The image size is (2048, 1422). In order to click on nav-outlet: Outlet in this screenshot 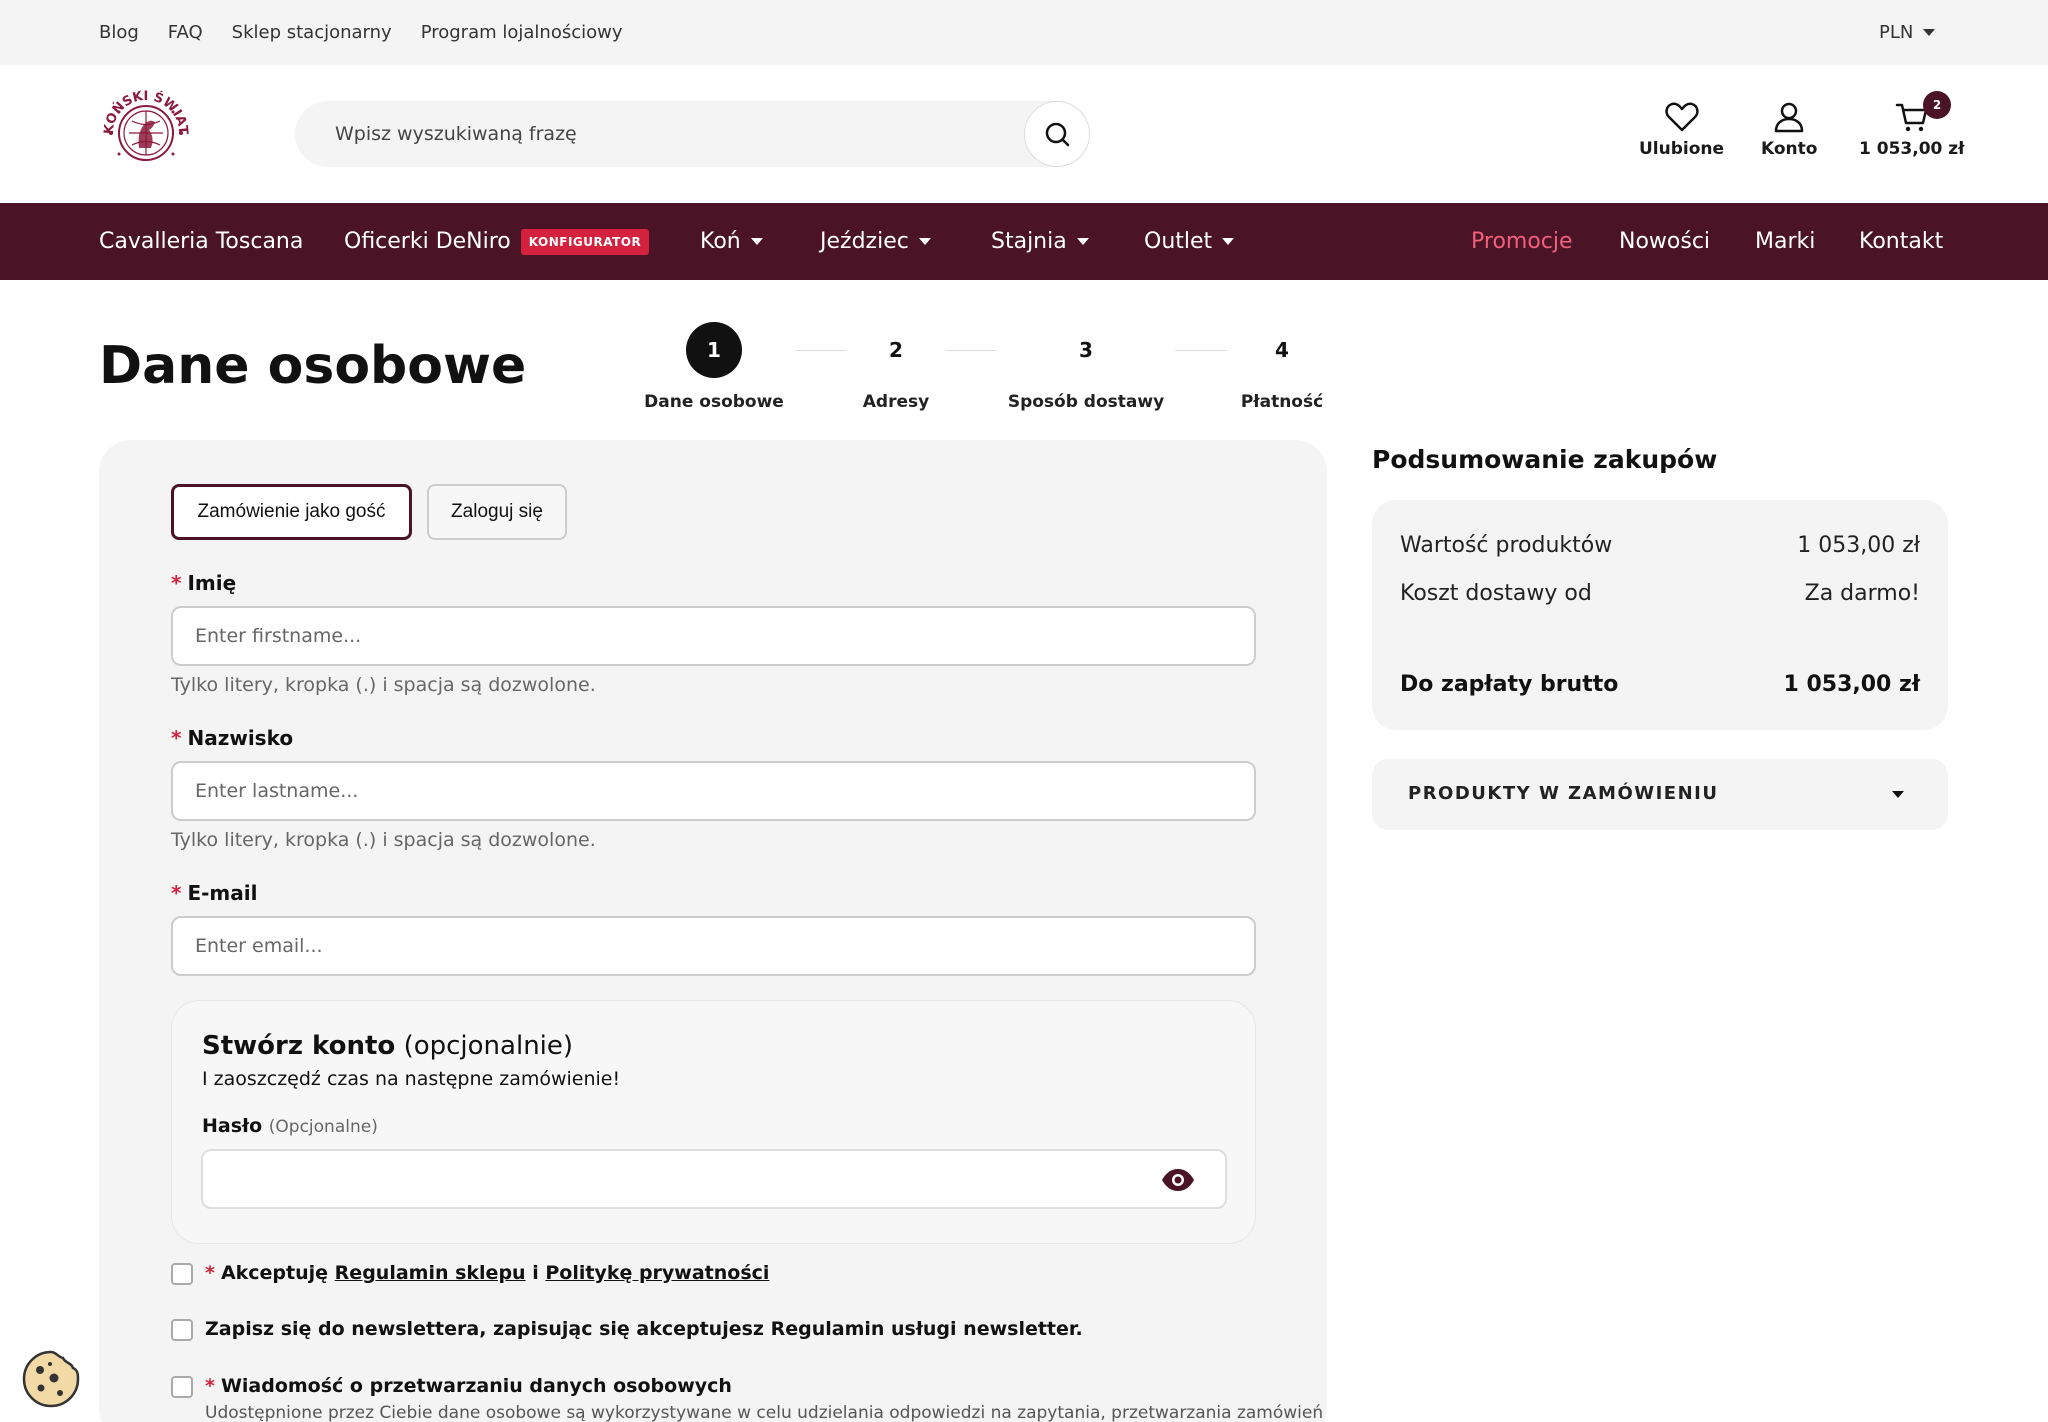, I will do `click(1189, 241)`.